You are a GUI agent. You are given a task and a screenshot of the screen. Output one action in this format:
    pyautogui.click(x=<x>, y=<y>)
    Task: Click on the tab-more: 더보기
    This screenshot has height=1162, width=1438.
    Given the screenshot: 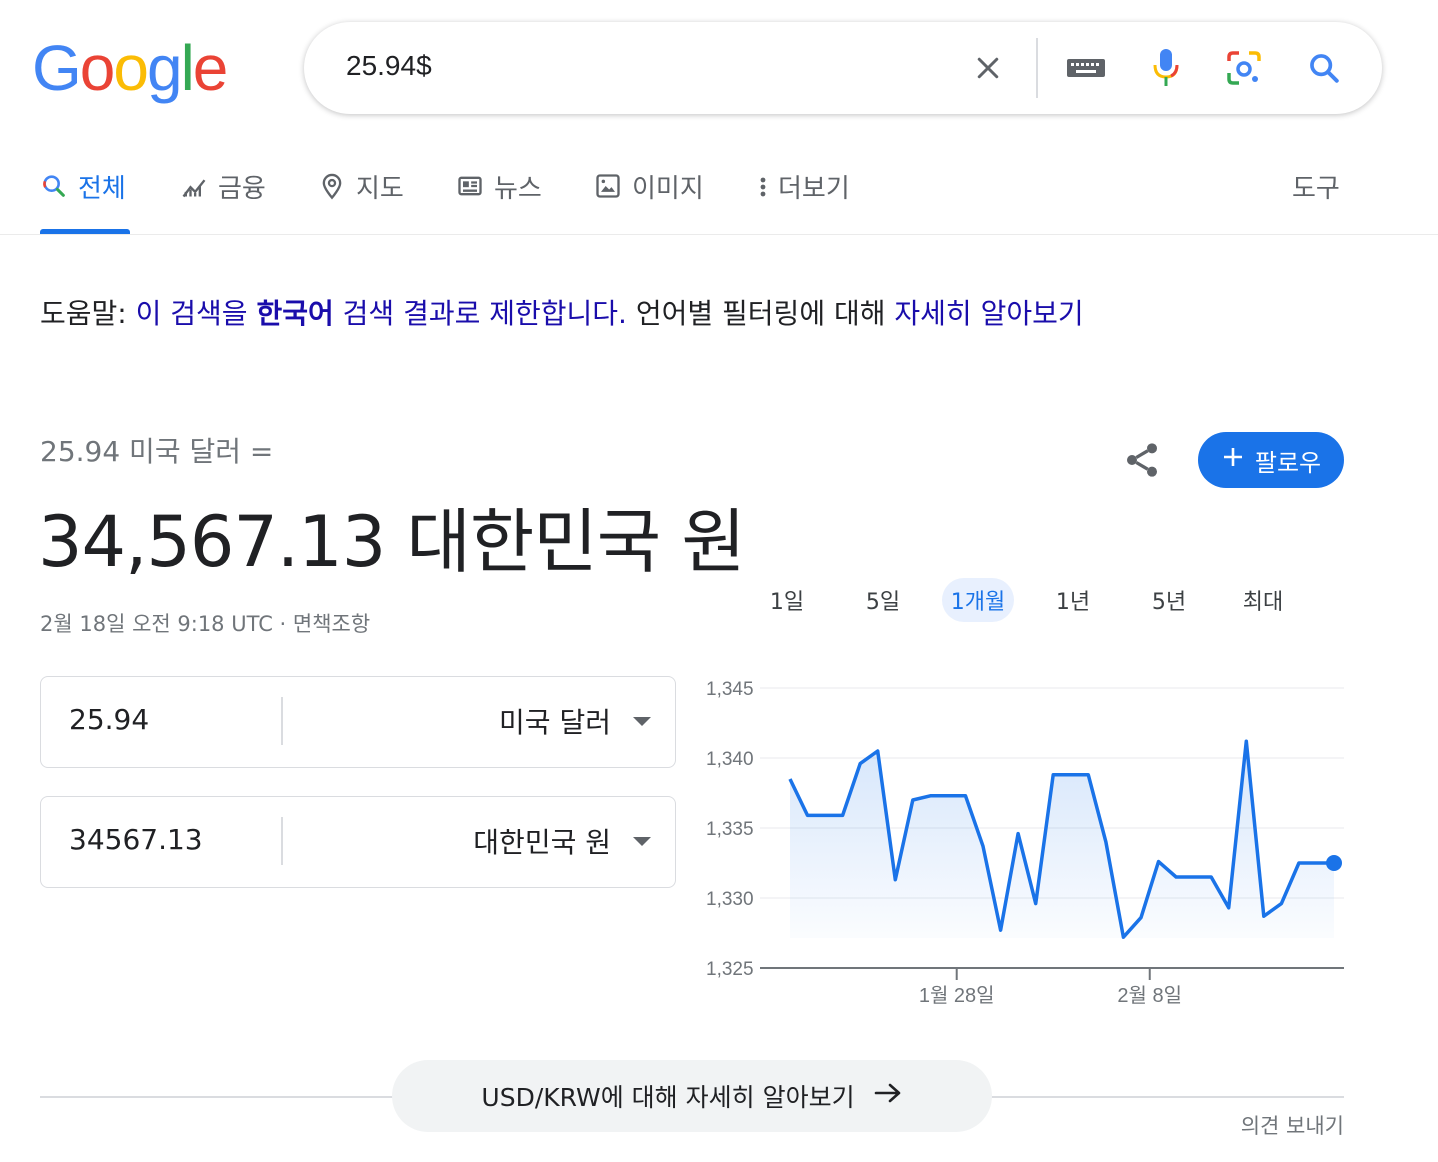 What is the action you would take?
    pyautogui.click(x=801, y=201)
    